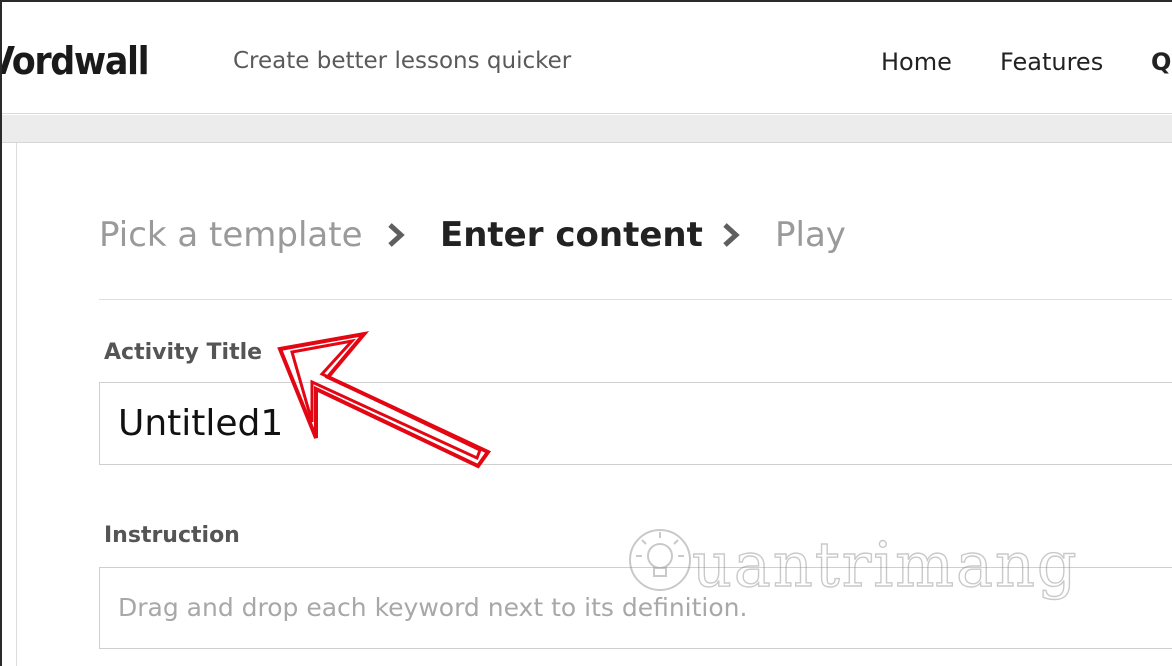  What do you see at coordinates (183, 352) in the screenshot?
I see `activity-title-label: Activity Title` at bounding box center [183, 352].